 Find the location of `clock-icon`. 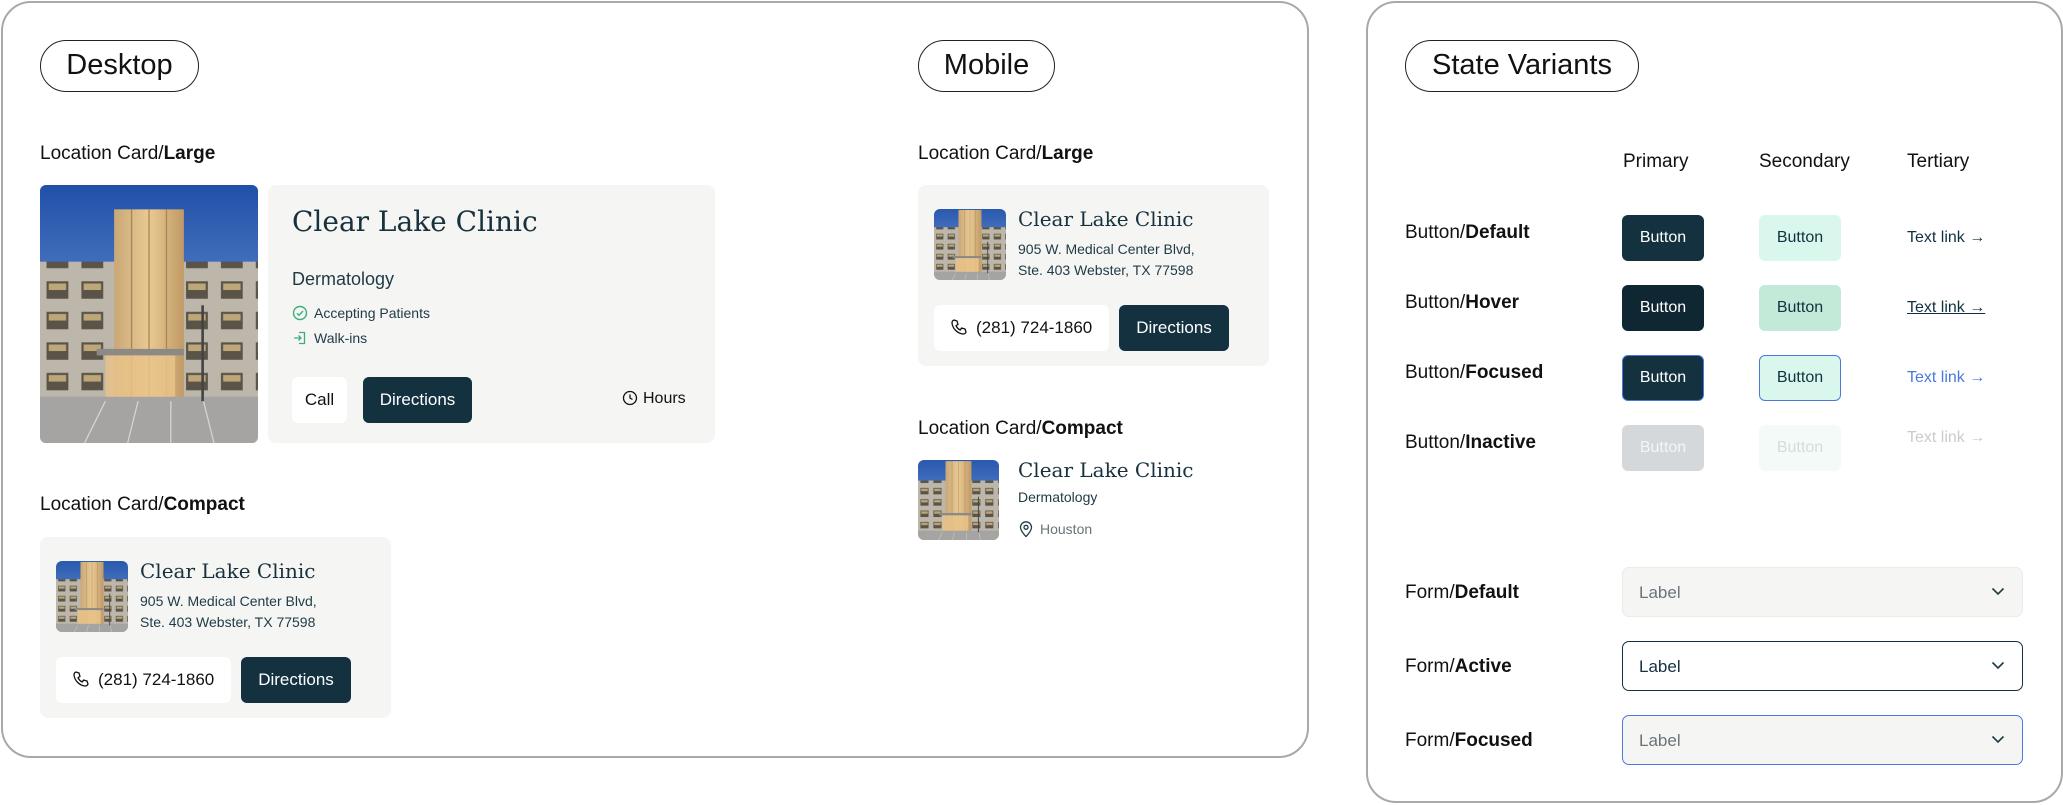

clock-icon is located at coordinates (630, 398).